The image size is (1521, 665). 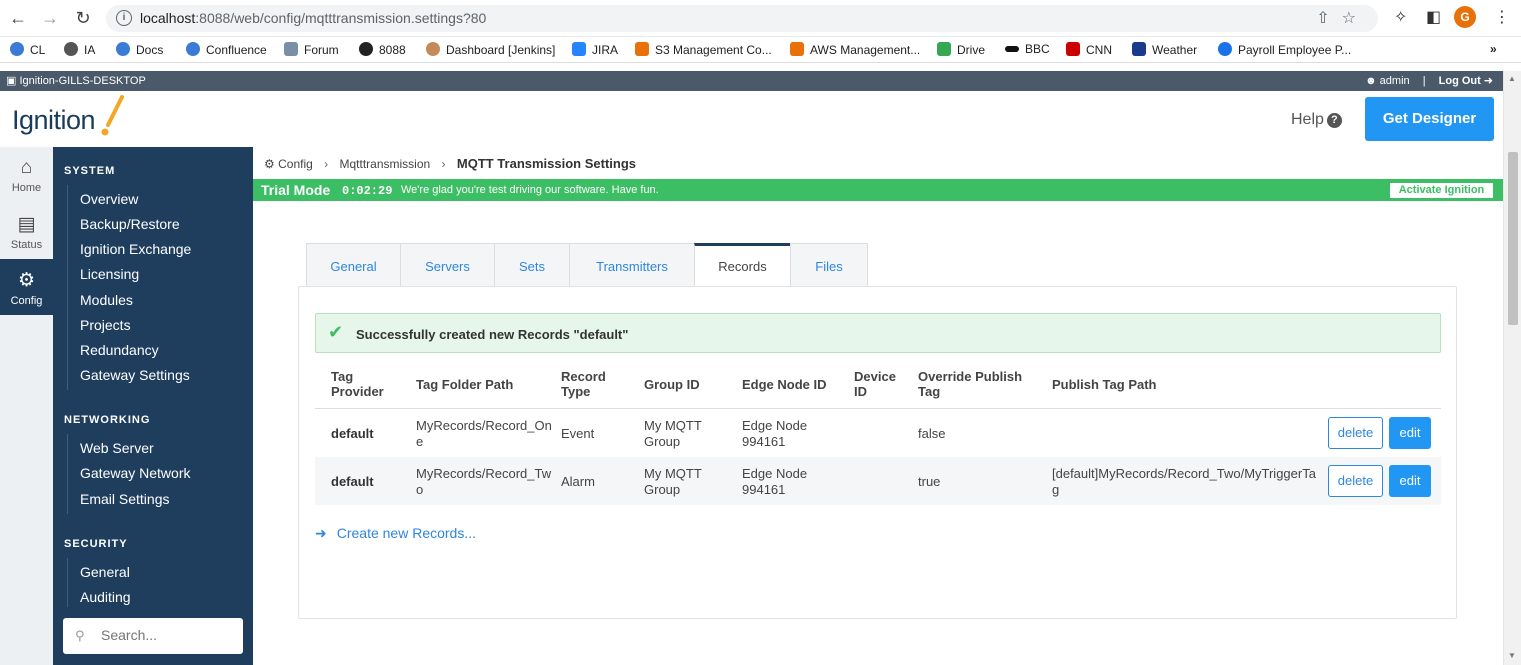 I want to click on get-designer-button: Get Designer, so click(x=1429, y=119).